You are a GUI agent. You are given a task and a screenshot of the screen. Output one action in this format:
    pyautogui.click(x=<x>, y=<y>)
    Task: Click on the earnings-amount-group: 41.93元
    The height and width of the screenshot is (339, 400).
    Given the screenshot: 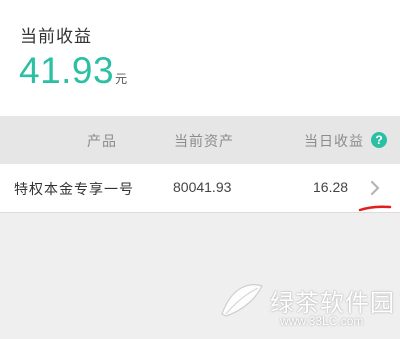 What is the action you would take?
    pyautogui.click(x=73, y=71)
    